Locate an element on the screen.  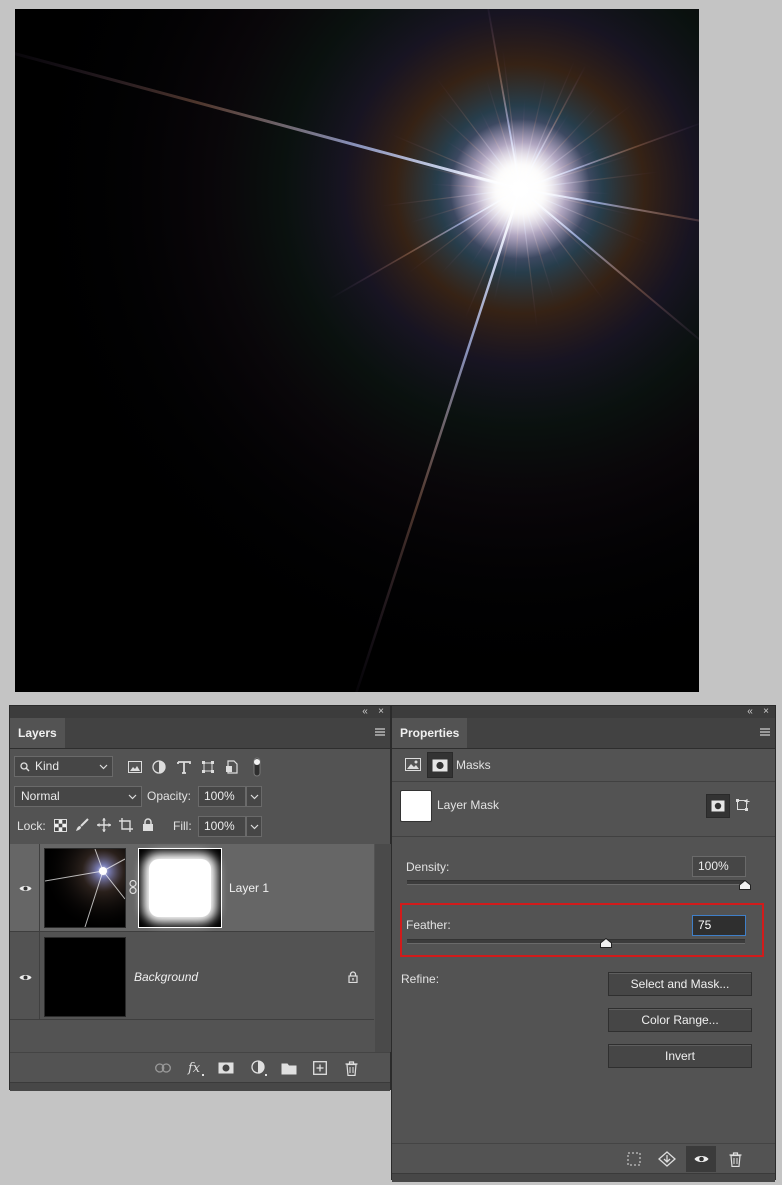
refine-label: Refine: is located at coordinates (420, 979).